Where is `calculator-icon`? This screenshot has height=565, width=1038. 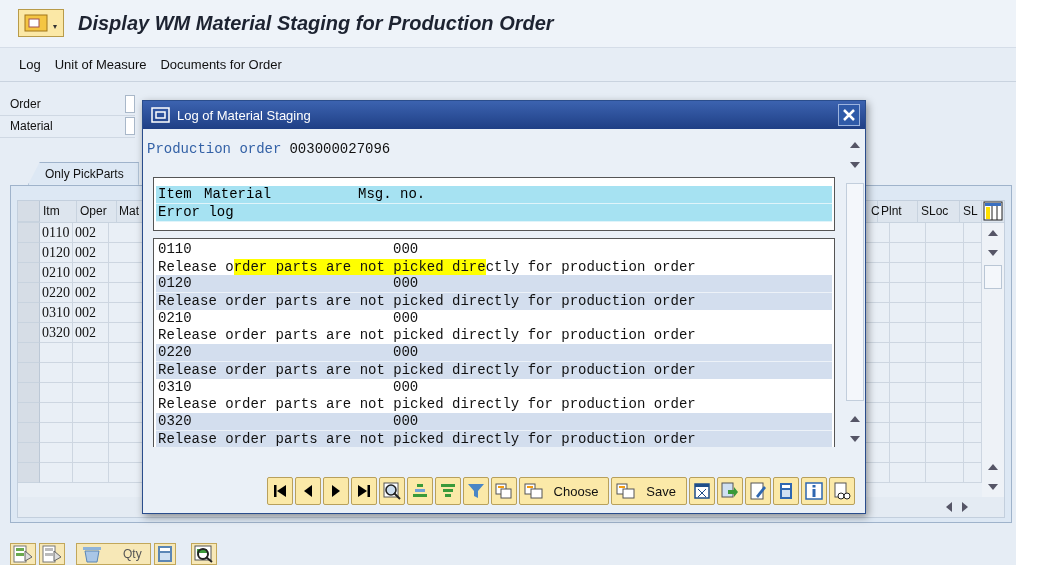 calculator-icon is located at coordinates (164, 554).